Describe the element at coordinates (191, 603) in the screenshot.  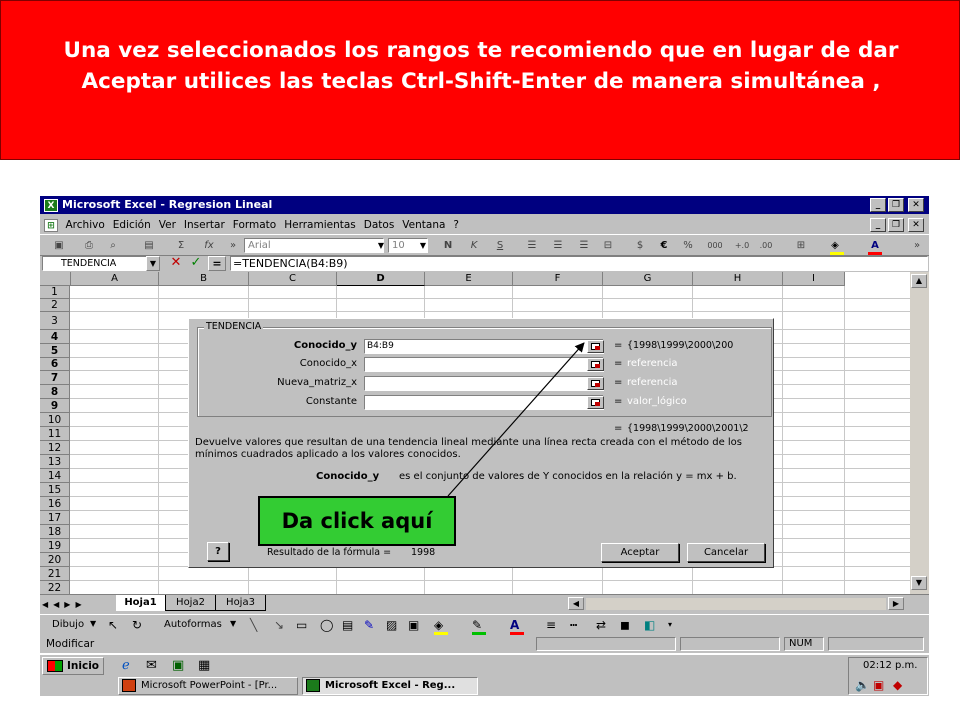
I see `sheet-tab-Hoja2: Hoja2` at that location.